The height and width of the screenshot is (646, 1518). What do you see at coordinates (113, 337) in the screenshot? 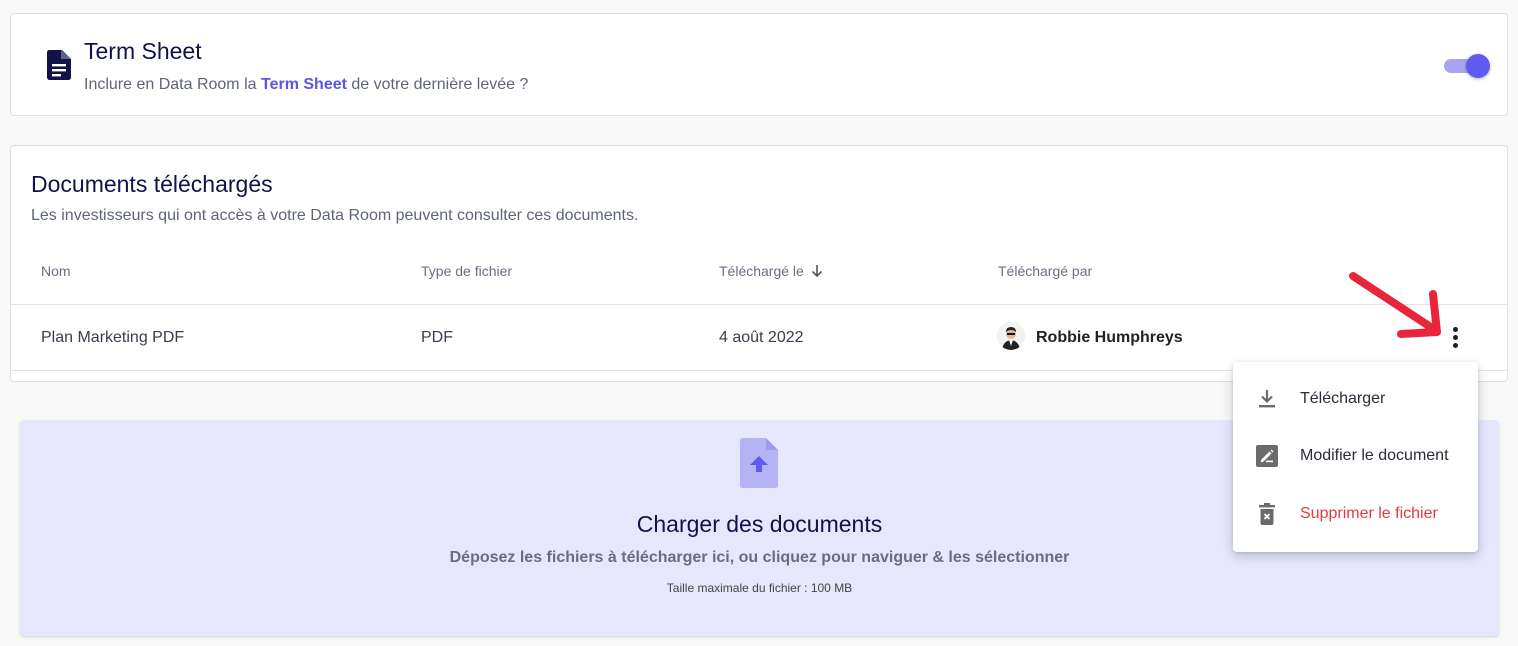
I see `cell-name: Plan Marketing PDF` at bounding box center [113, 337].